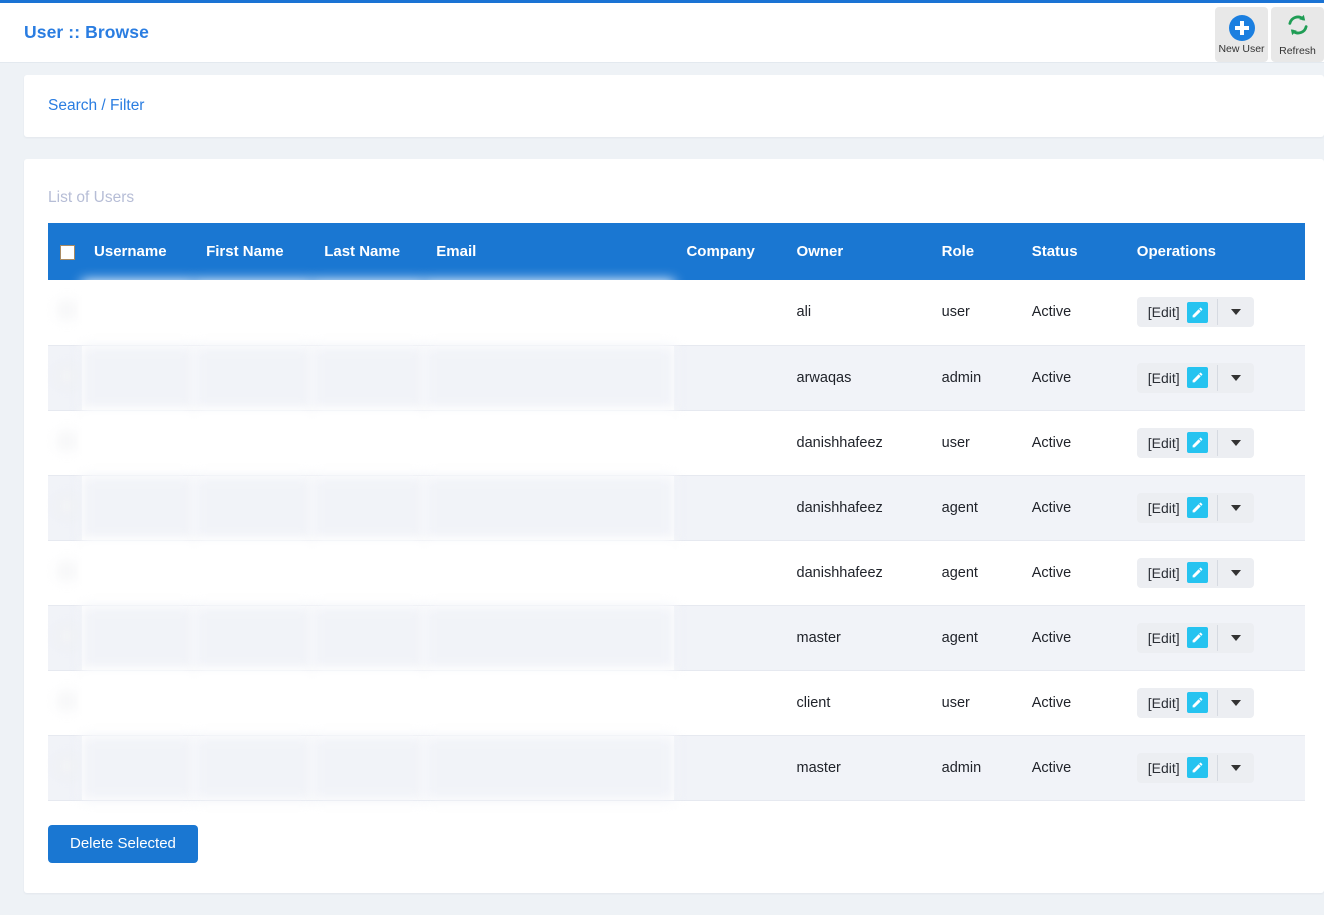 This screenshot has width=1324, height=915. Describe the element at coordinates (1241, 27) in the screenshot. I see `plus-circle-icon` at that location.